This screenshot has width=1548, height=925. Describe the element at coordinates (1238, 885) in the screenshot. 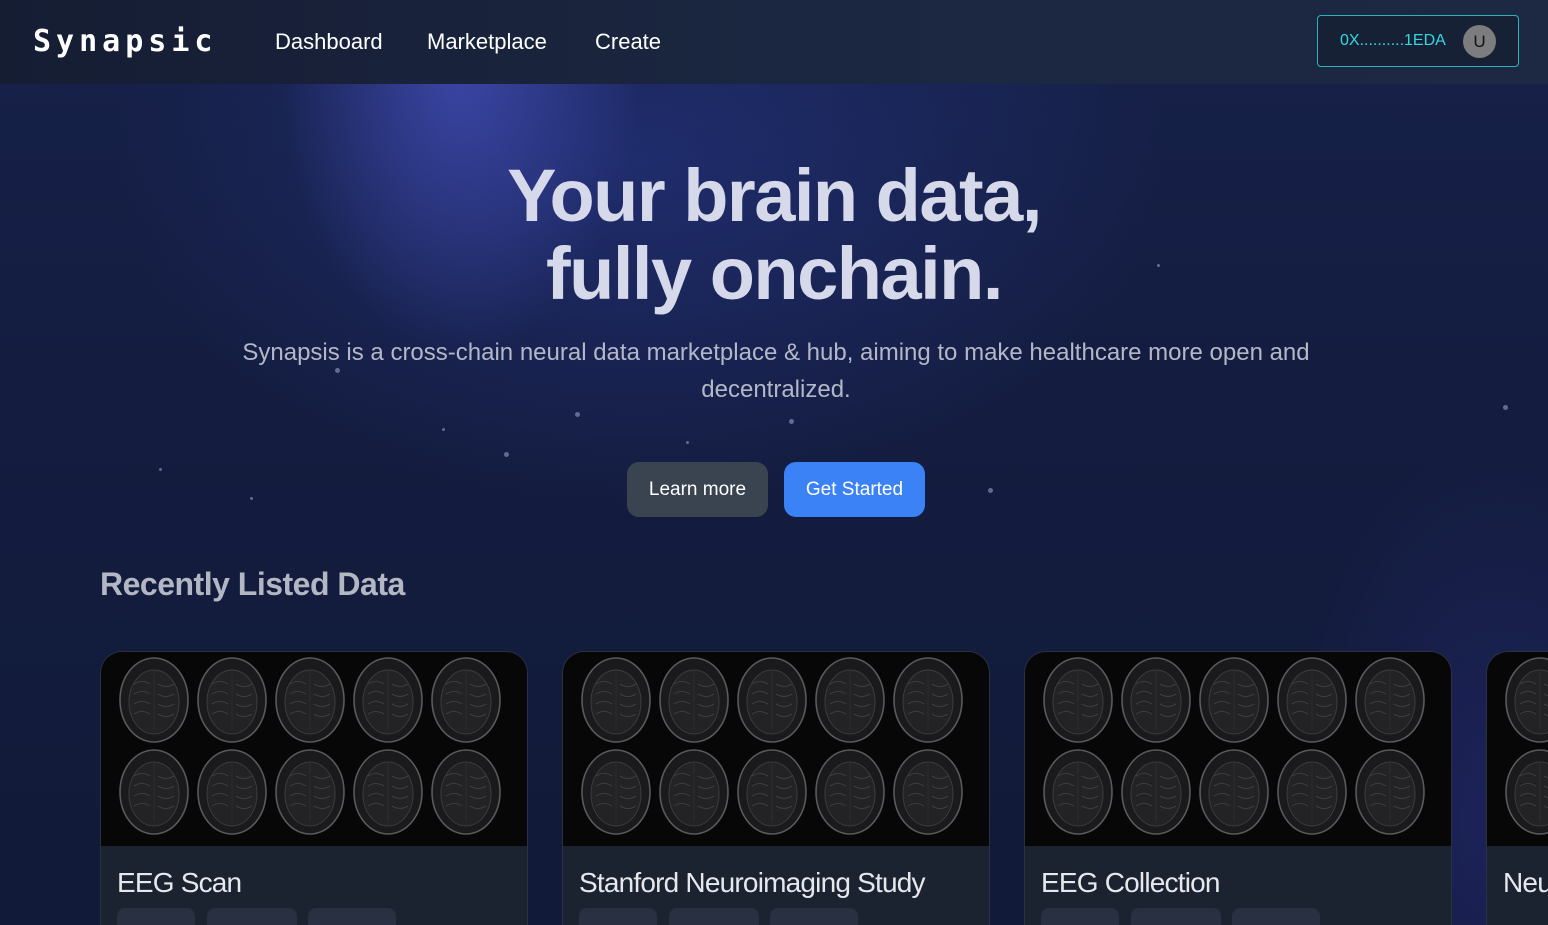

I see `card-body: EEG Collection` at that location.